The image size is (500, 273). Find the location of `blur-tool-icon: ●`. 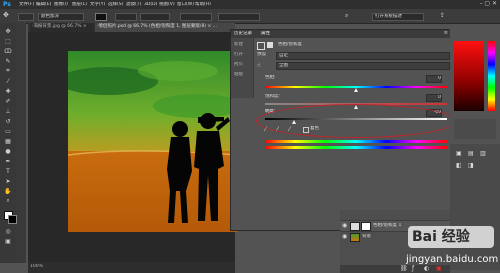

blur-tool-icon: ● is located at coordinates (8, 151).